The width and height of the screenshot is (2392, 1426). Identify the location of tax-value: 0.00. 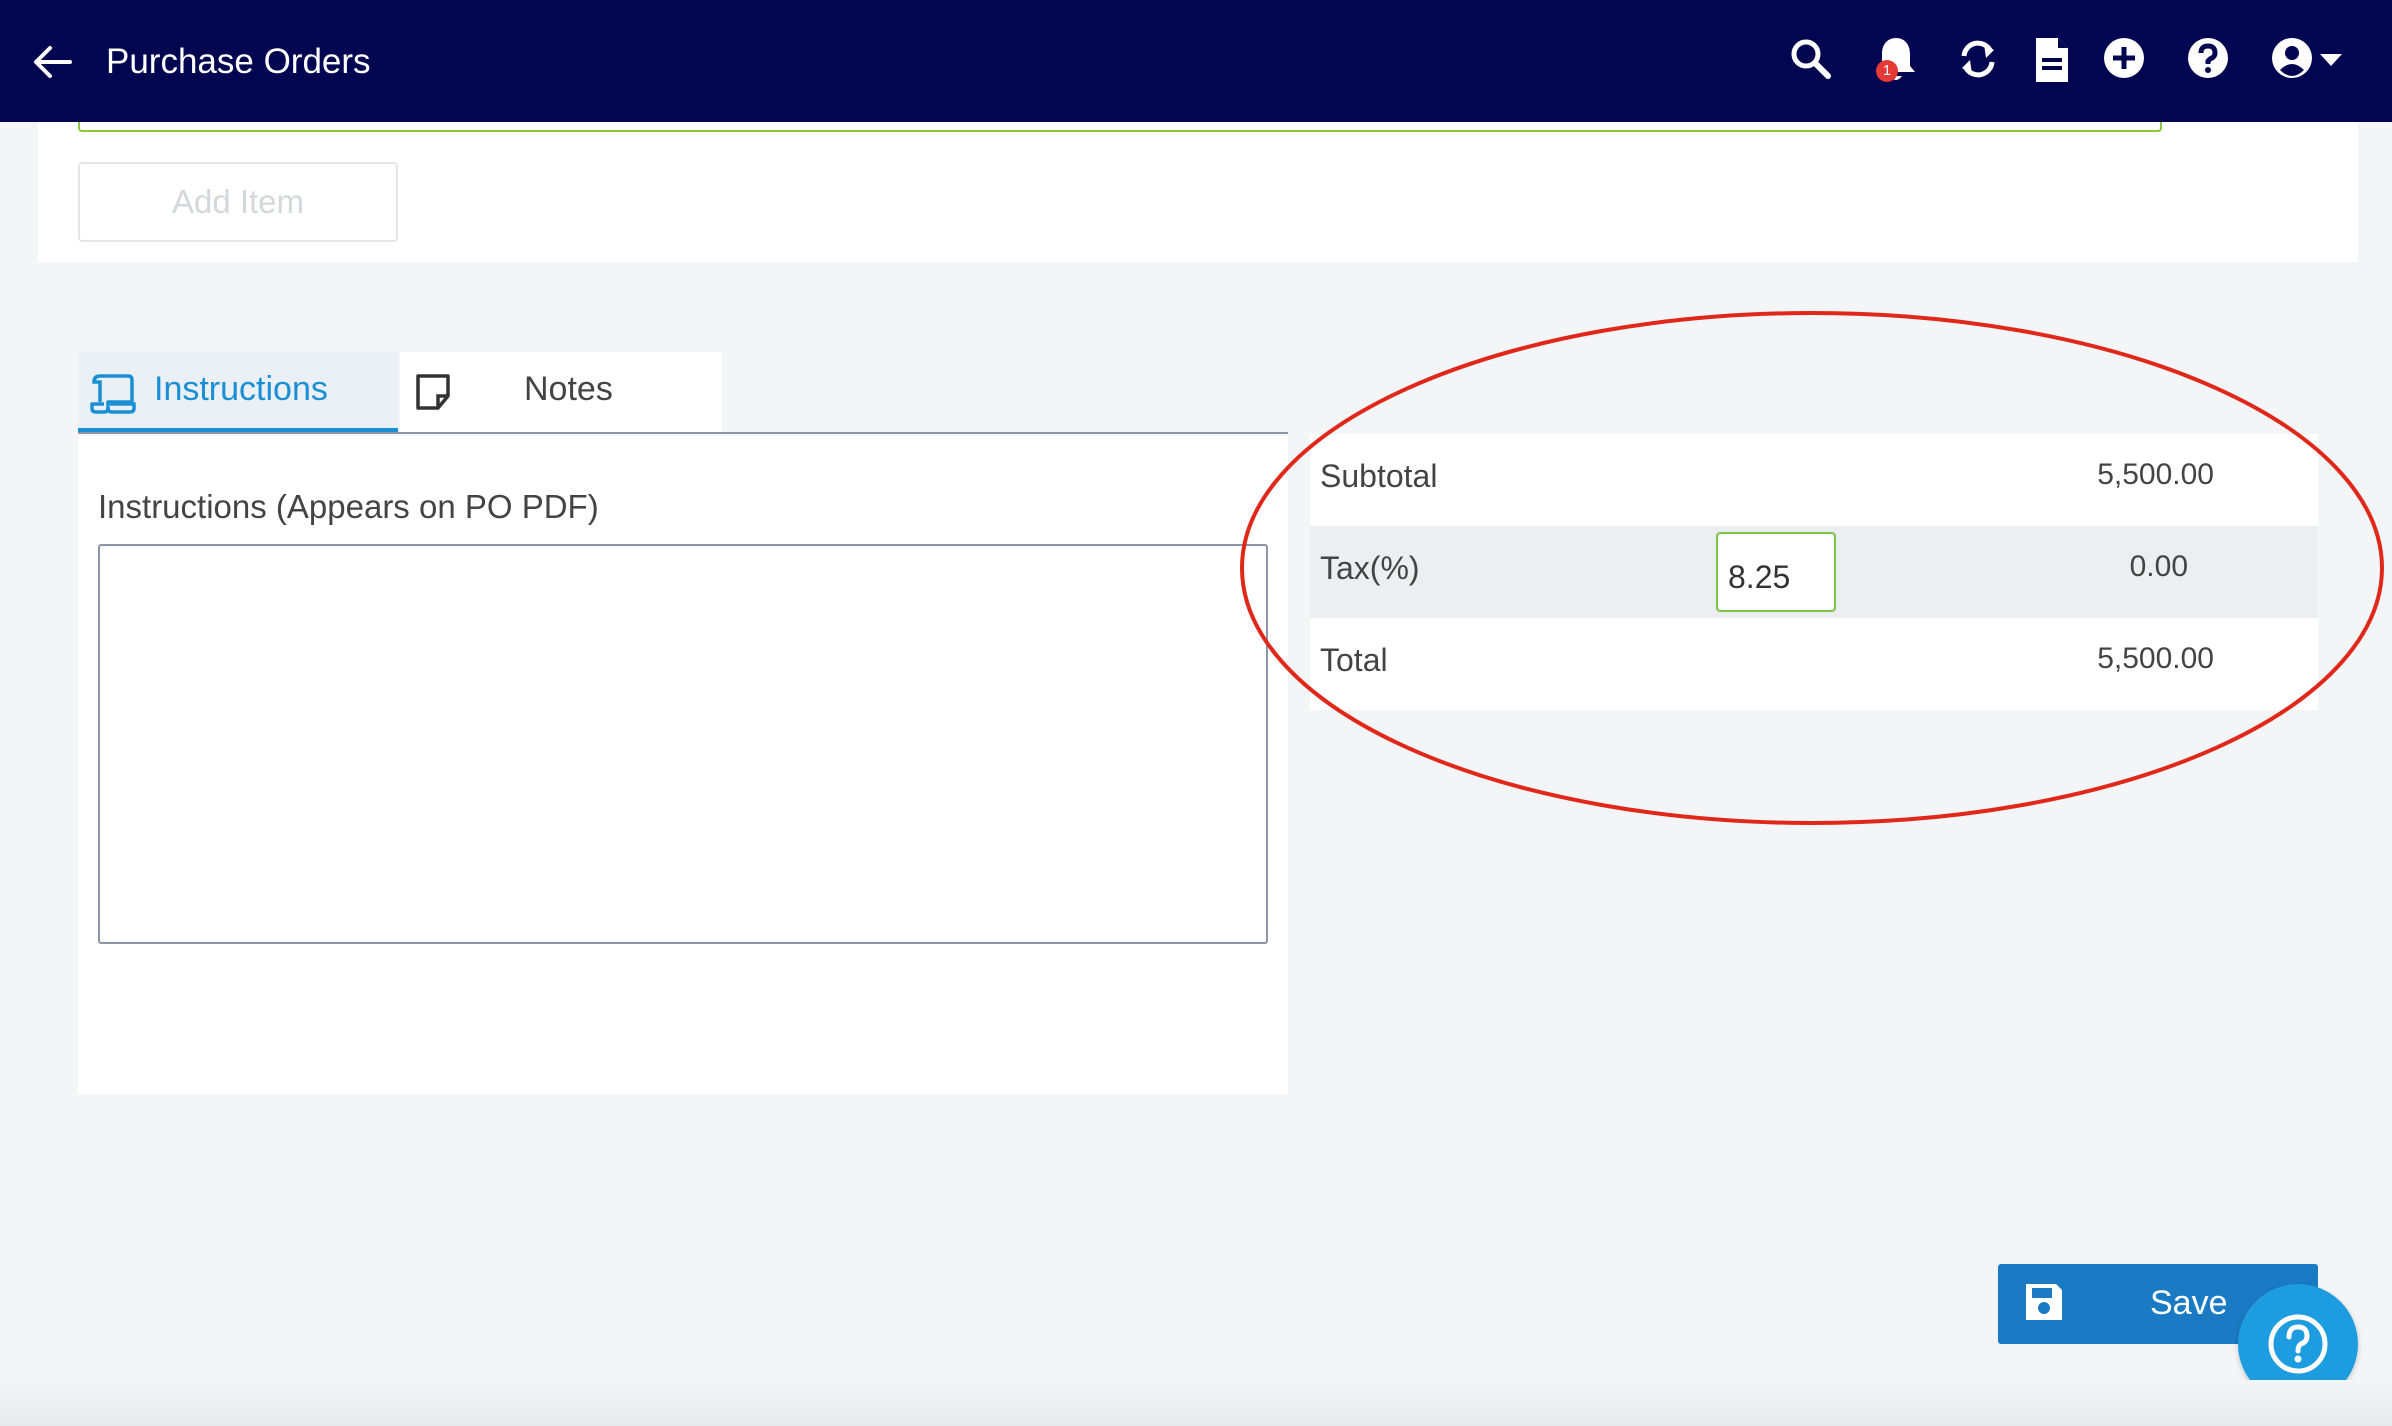
(2158, 566).